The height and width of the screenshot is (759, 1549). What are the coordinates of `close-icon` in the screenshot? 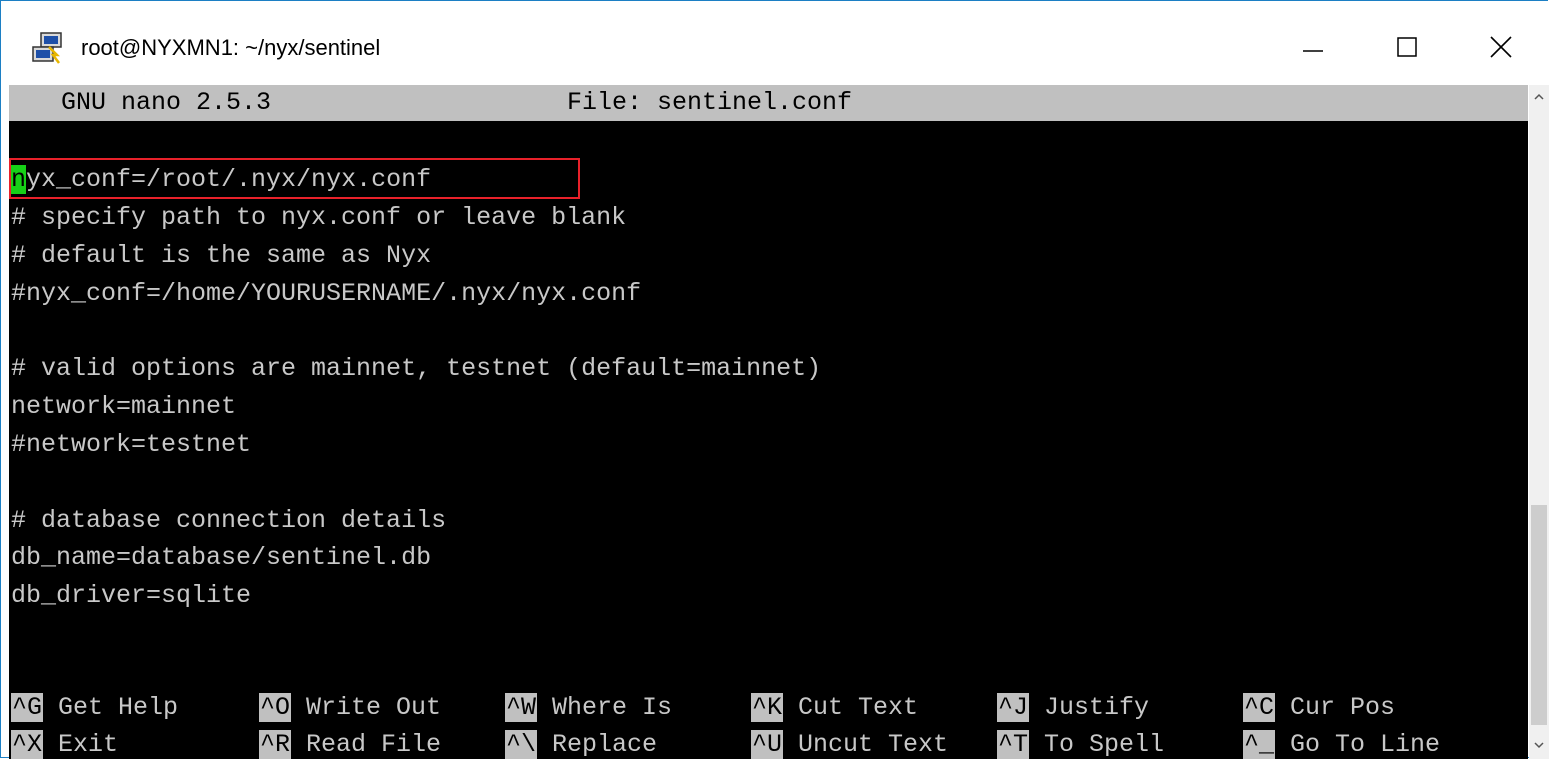 It's located at (1501, 47).